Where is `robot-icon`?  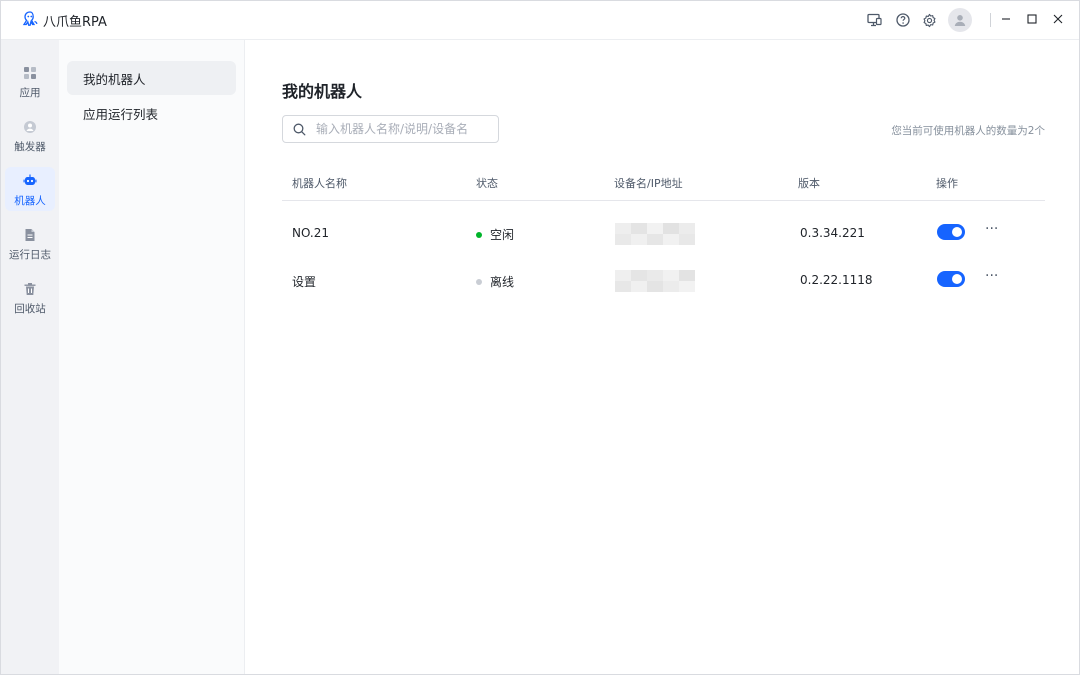
robot-icon is located at coordinates (30, 181).